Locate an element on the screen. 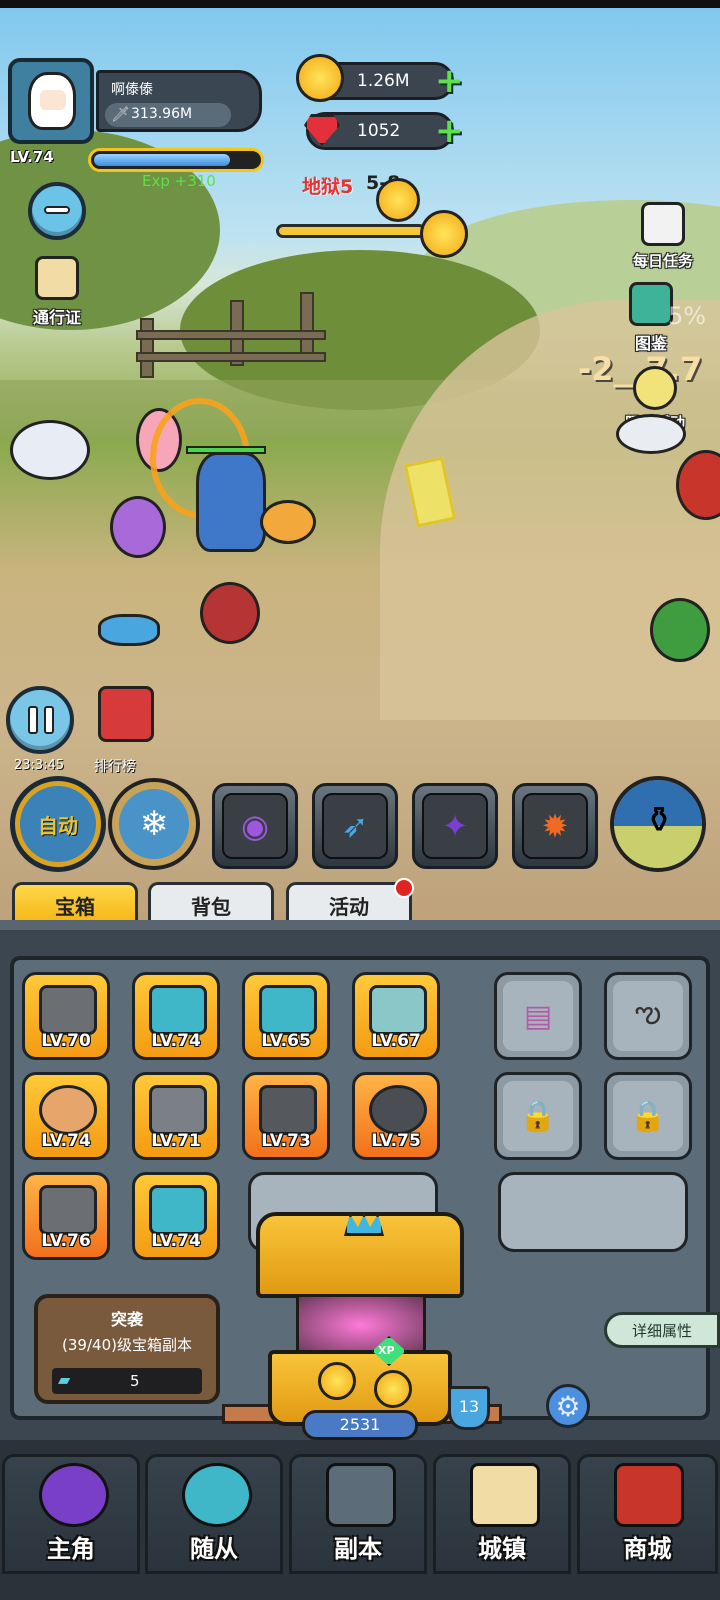 This screenshot has width=720, height=1600. player-info-panel: 啊傣傣 🗡 313.96M is located at coordinates (179, 101).